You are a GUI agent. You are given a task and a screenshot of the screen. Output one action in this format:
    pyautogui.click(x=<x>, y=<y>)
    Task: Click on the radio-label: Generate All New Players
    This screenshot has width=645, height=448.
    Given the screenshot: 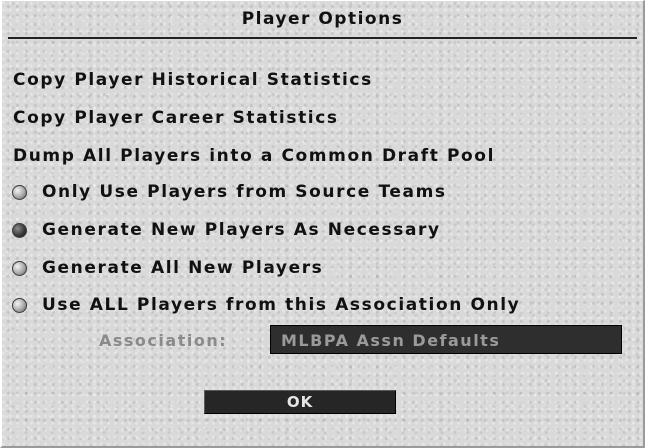 What is the action you would take?
    pyautogui.click(x=183, y=268)
    